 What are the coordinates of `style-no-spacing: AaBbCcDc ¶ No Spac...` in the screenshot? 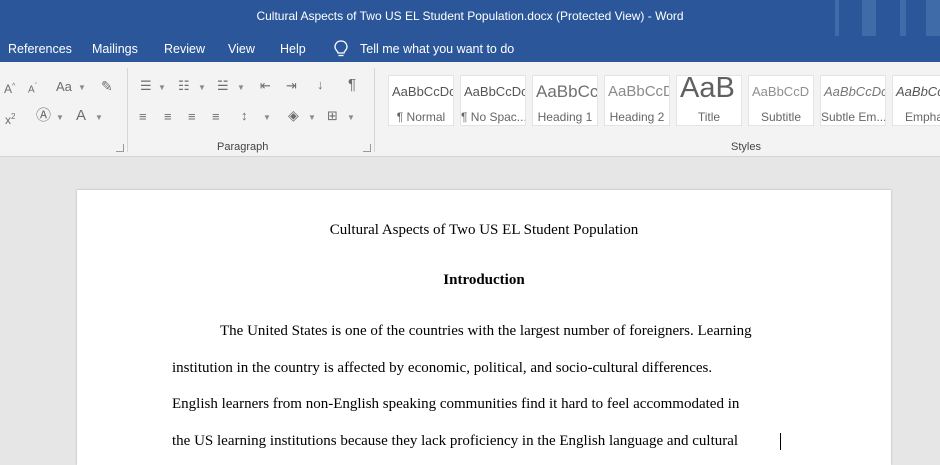 It's located at (493, 100).